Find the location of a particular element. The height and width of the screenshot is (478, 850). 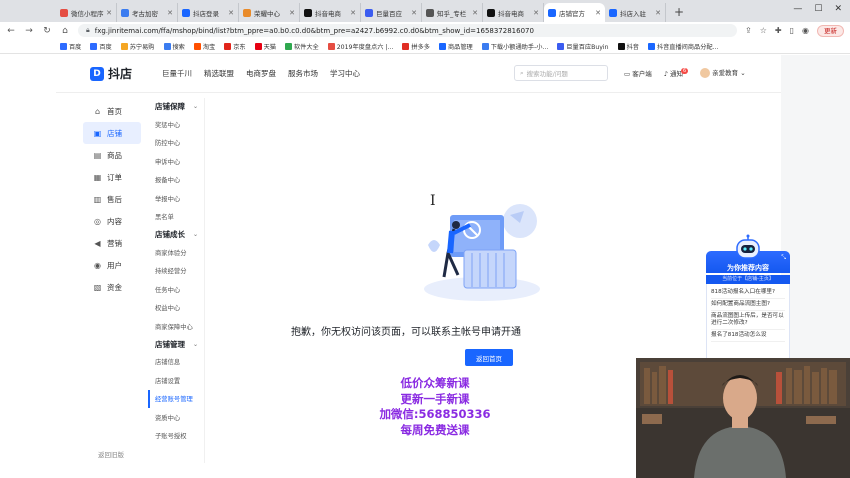

minimize-icon: — is located at coordinates (797, 9).